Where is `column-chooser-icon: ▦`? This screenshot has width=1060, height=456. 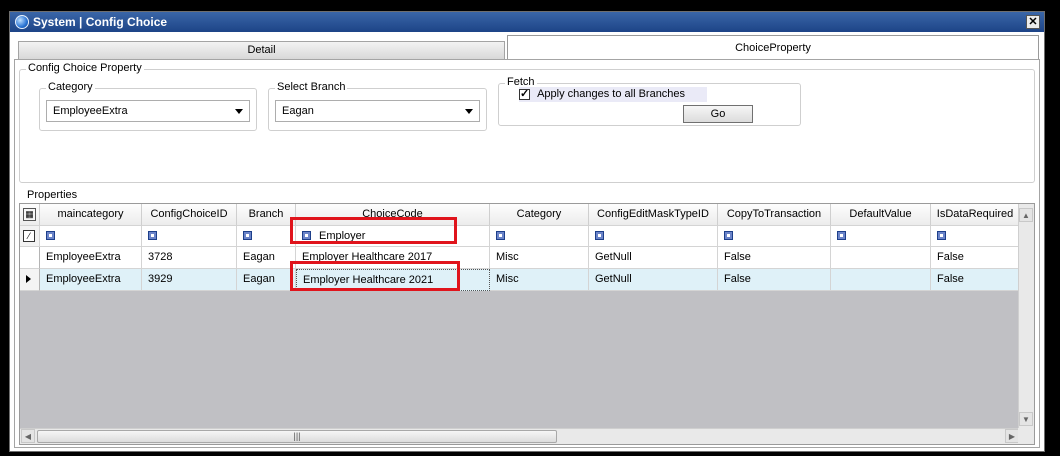 column-chooser-icon: ▦ is located at coordinates (30, 215).